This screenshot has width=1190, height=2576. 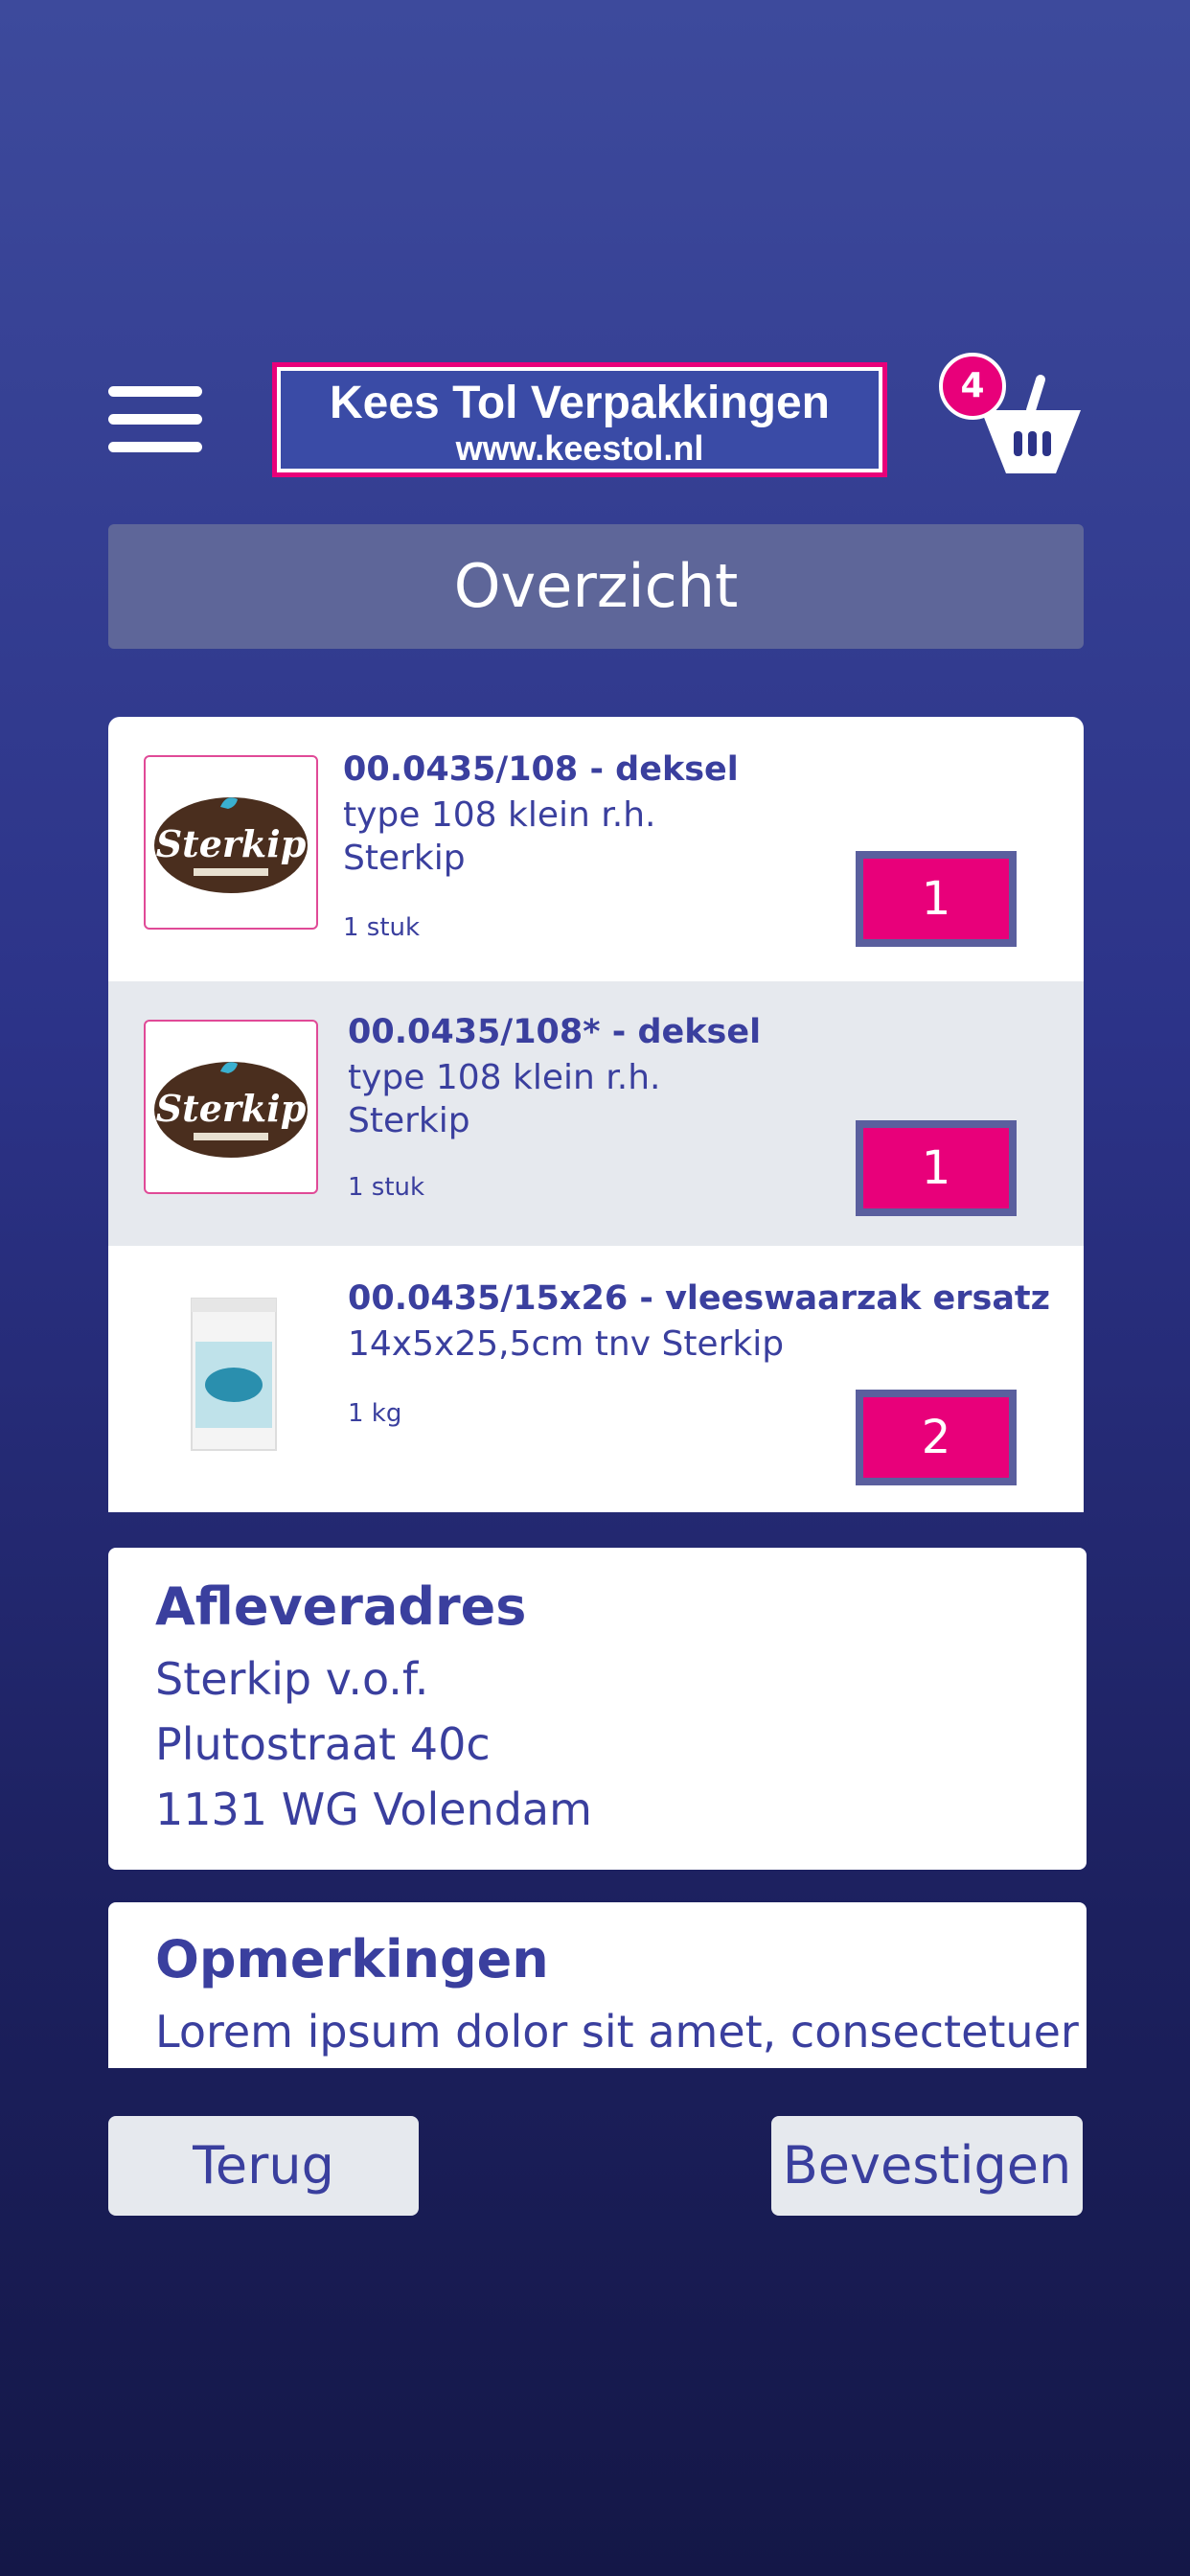 What do you see at coordinates (341, 1606) in the screenshot?
I see `address-title: Afleveradres` at bounding box center [341, 1606].